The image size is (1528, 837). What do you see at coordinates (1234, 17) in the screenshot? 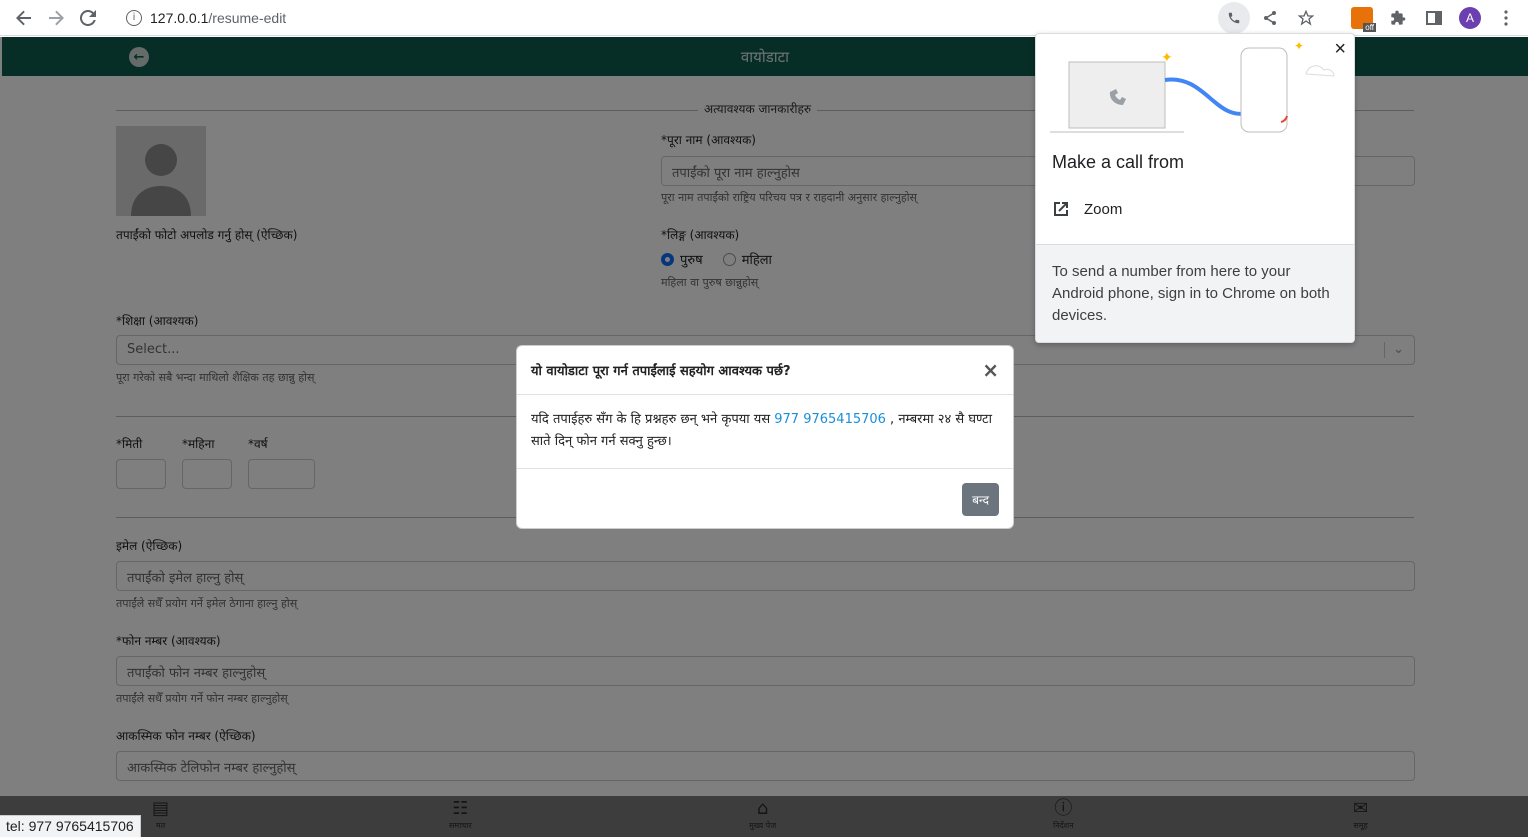
I see `phone-icon` at bounding box center [1234, 17].